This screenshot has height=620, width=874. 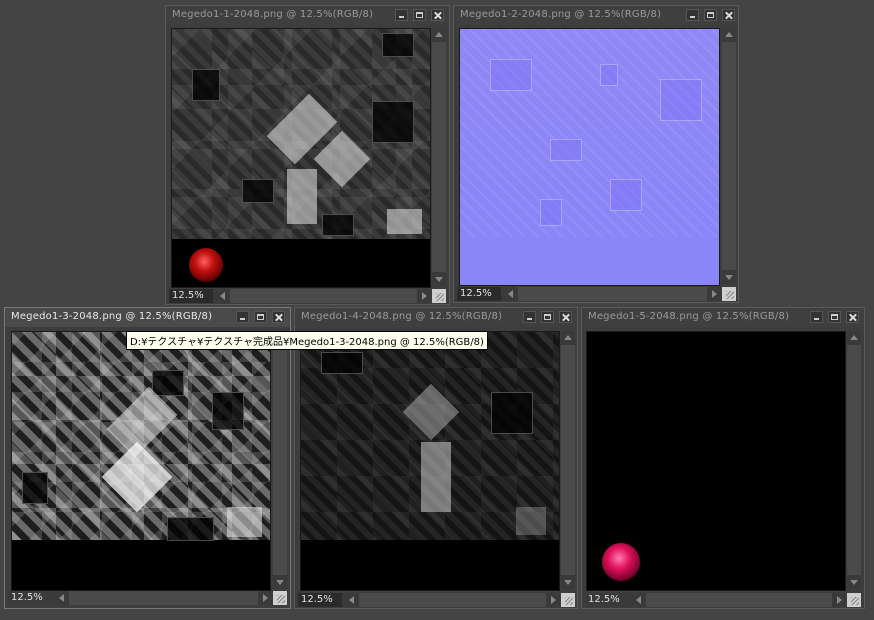 I want to click on title-bar: Megedo1-2-2048.png @ 12.5%(RGB/8), so click(x=596, y=15).